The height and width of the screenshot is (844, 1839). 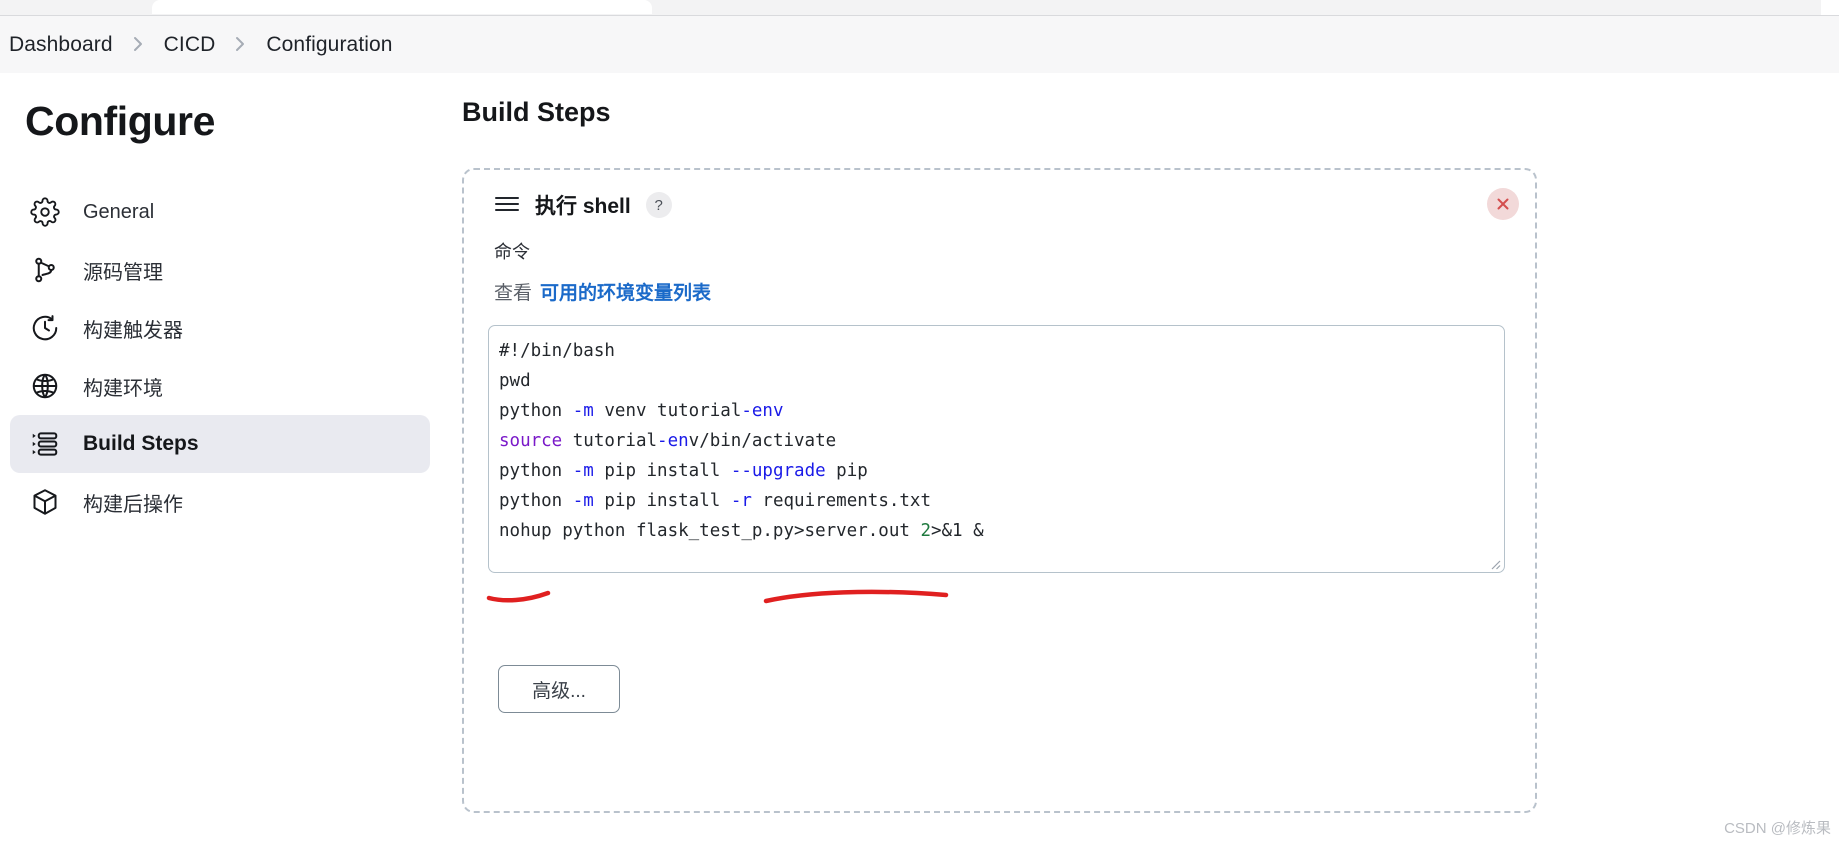 What do you see at coordinates (625, 291) in the screenshot?
I see `env-variables-link: 可用的环境变量列表` at bounding box center [625, 291].